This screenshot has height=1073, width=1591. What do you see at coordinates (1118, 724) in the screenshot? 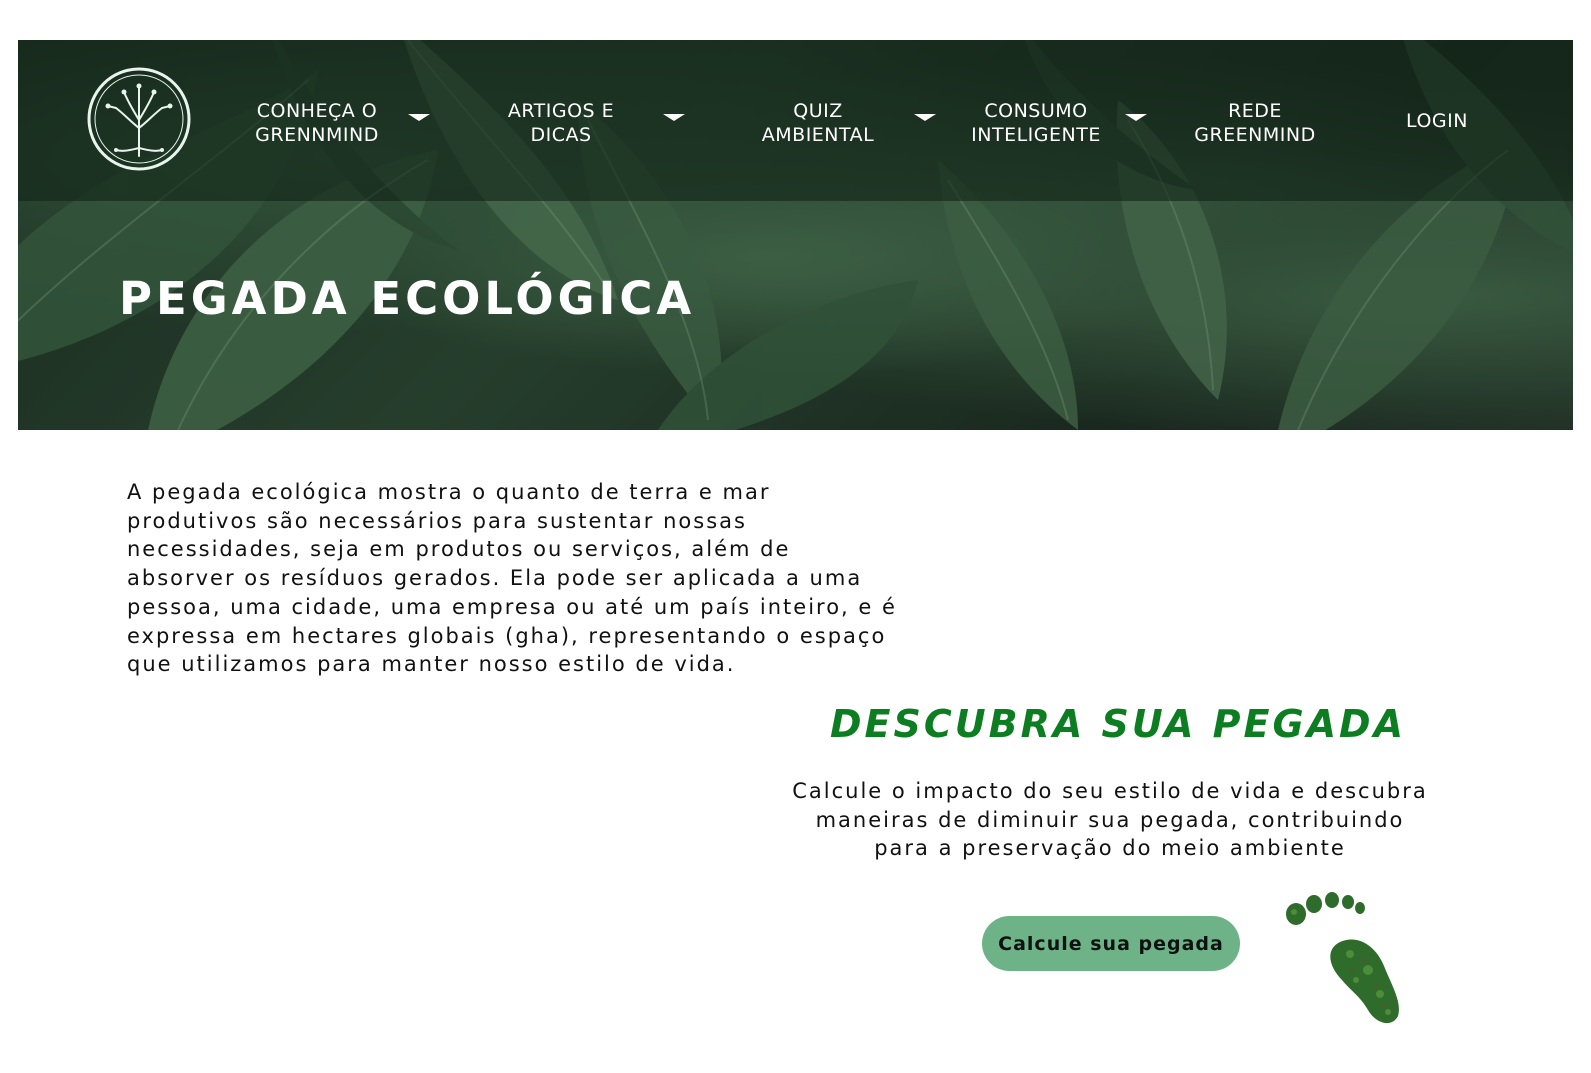
I see `cta-title: DESCUBRA SUA PEGADA` at bounding box center [1118, 724].